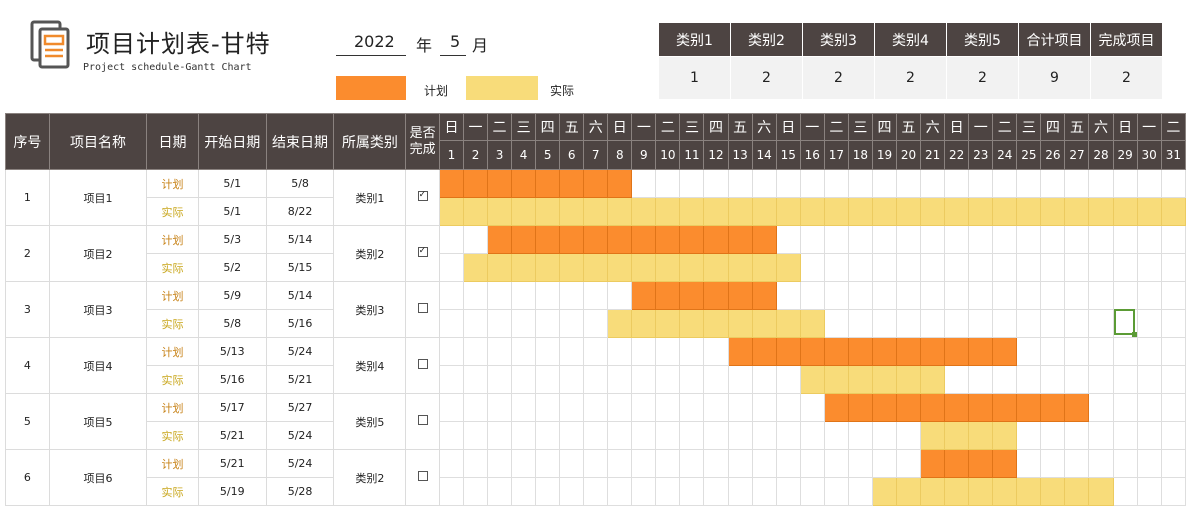 This screenshot has width=1186, height=506. Describe the element at coordinates (370, 477) in the screenshot. I see `category-cell: 类别2` at that location.